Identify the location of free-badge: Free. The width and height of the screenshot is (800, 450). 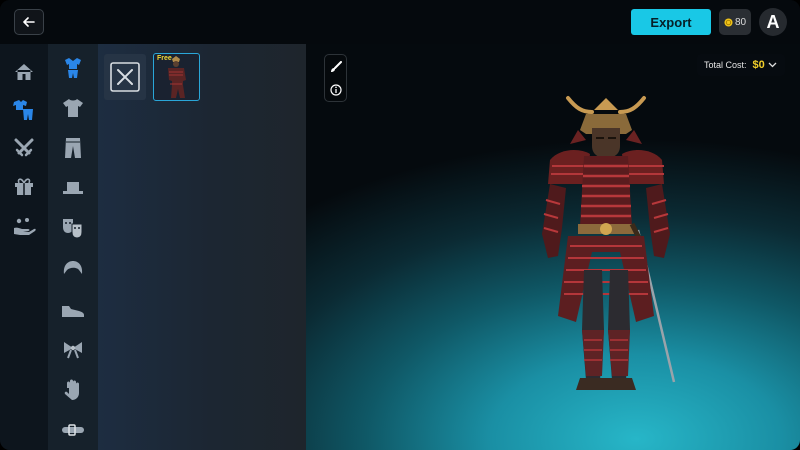
(164, 58).